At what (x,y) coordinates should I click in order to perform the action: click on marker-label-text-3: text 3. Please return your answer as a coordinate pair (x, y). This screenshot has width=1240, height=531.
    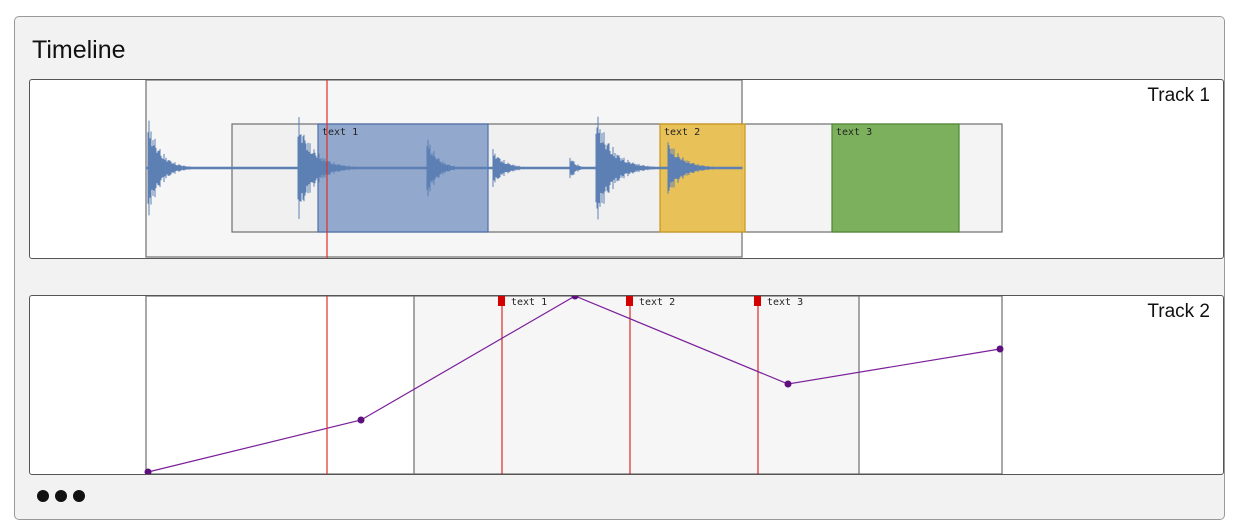
    Looking at the image, I should click on (785, 302).